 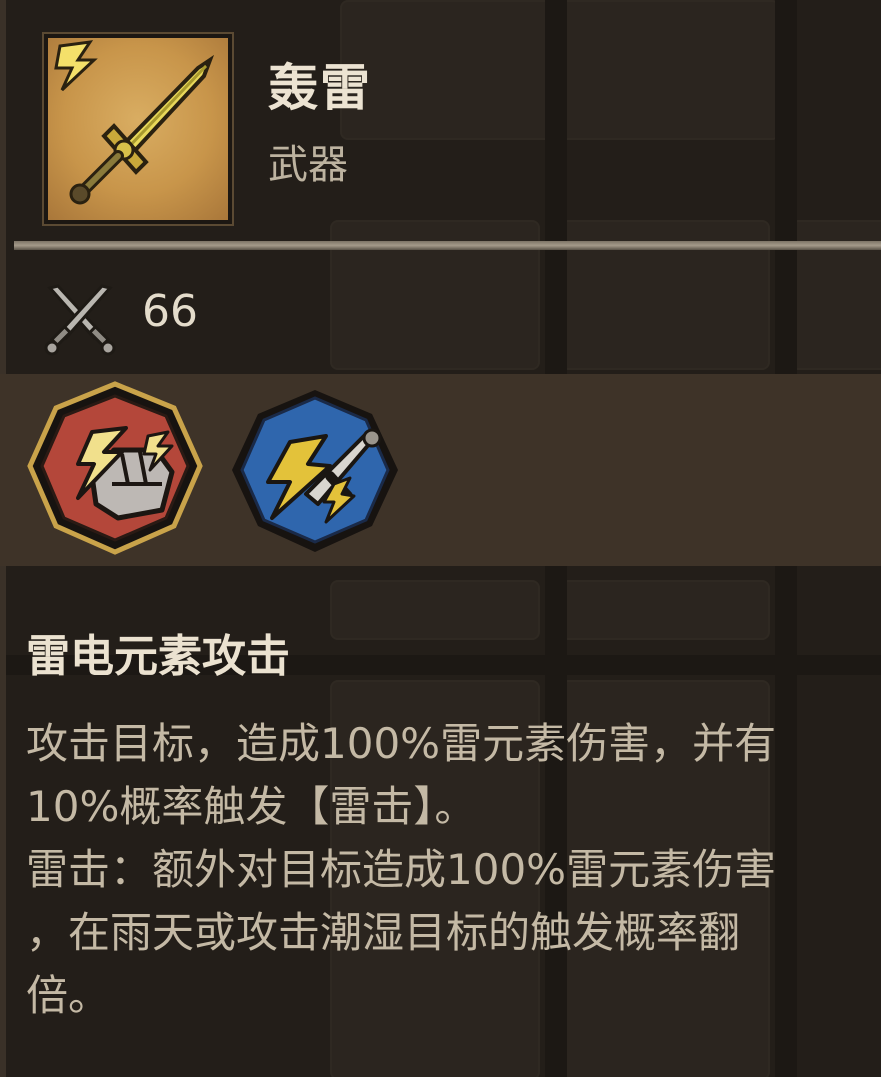 What do you see at coordinates (251, 806) in the screenshot?
I see `skill-description-line: 10%概率触发【雷击】。` at bounding box center [251, 806].